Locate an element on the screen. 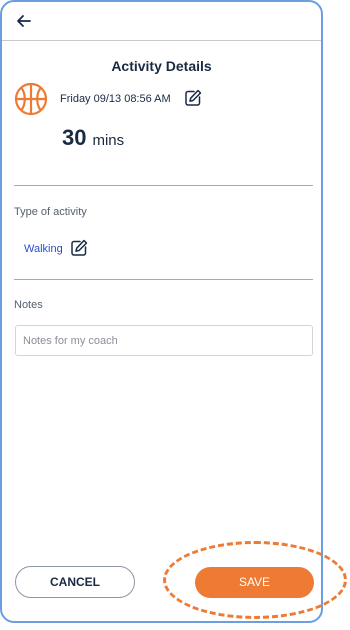 The image size is (350, 630). back-arrow-icon is located at coordinates (24, 21).